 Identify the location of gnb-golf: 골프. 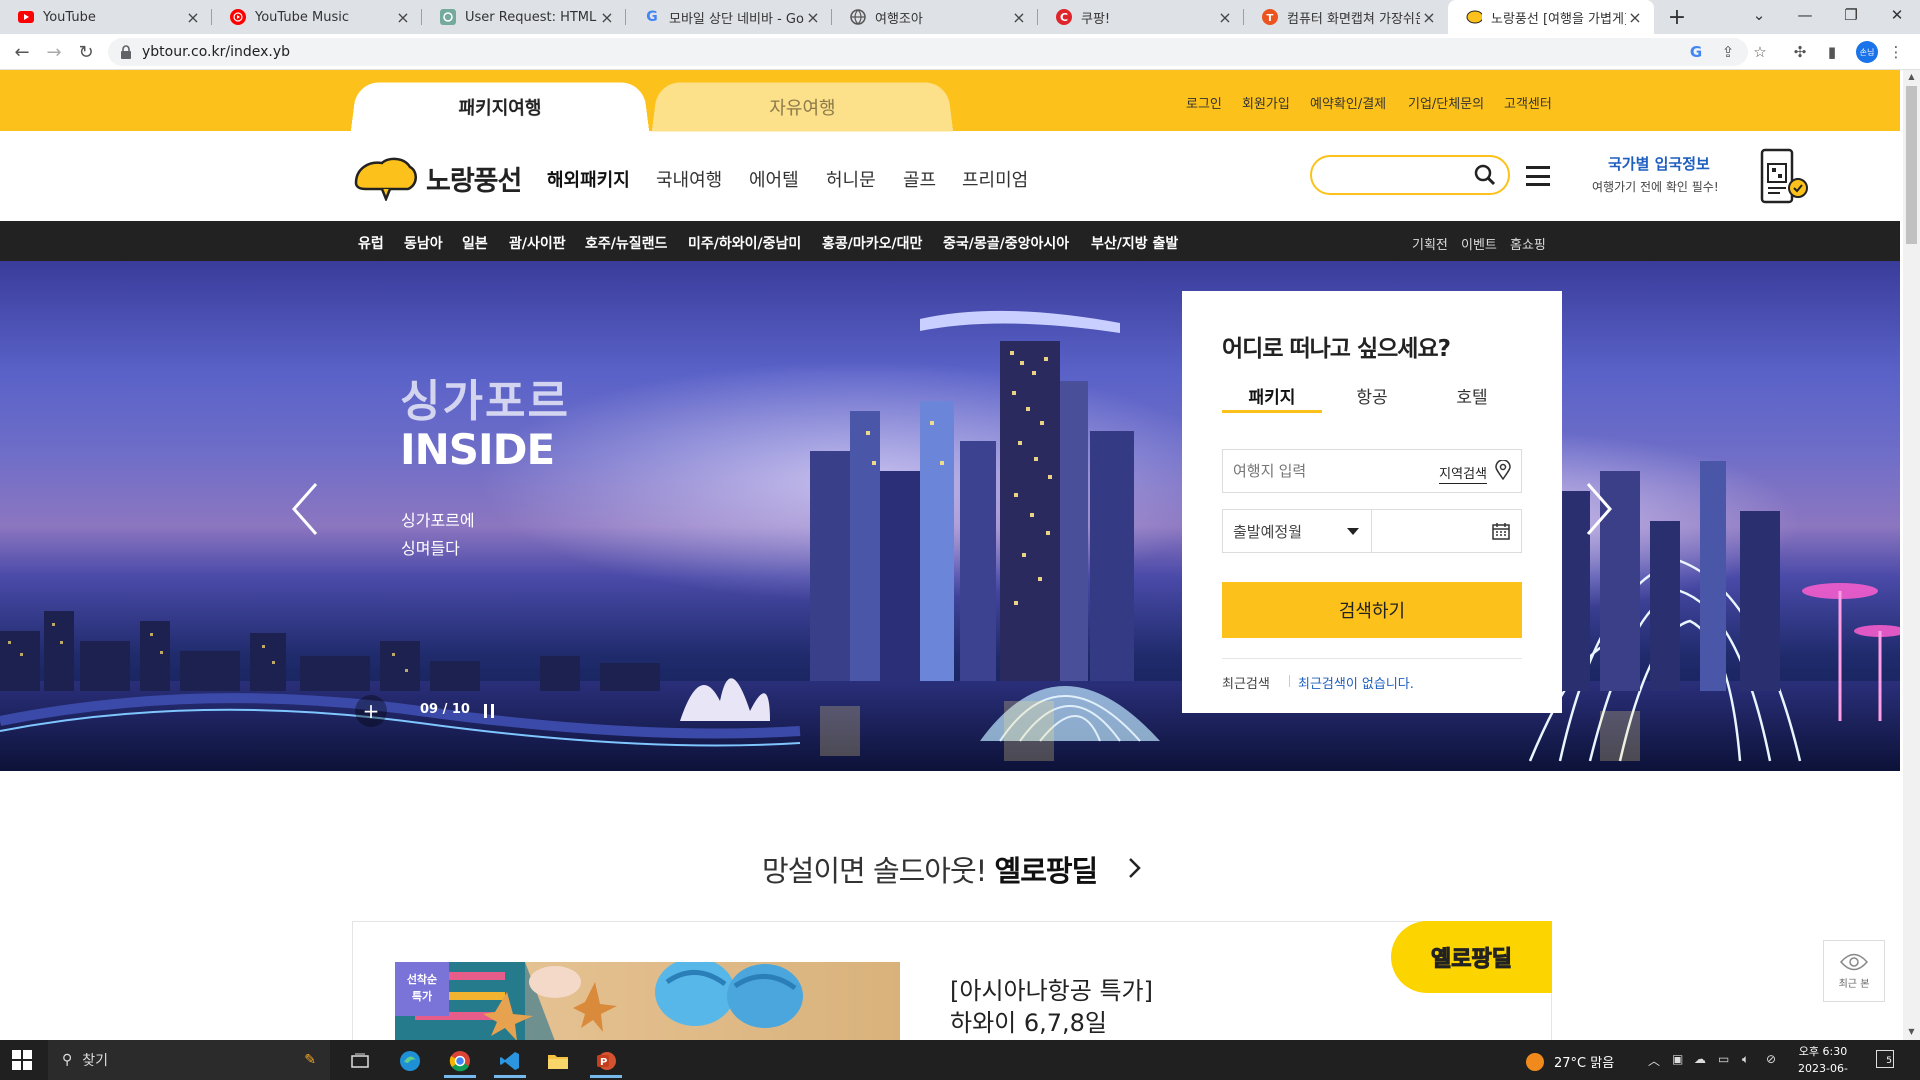
(919, 179).